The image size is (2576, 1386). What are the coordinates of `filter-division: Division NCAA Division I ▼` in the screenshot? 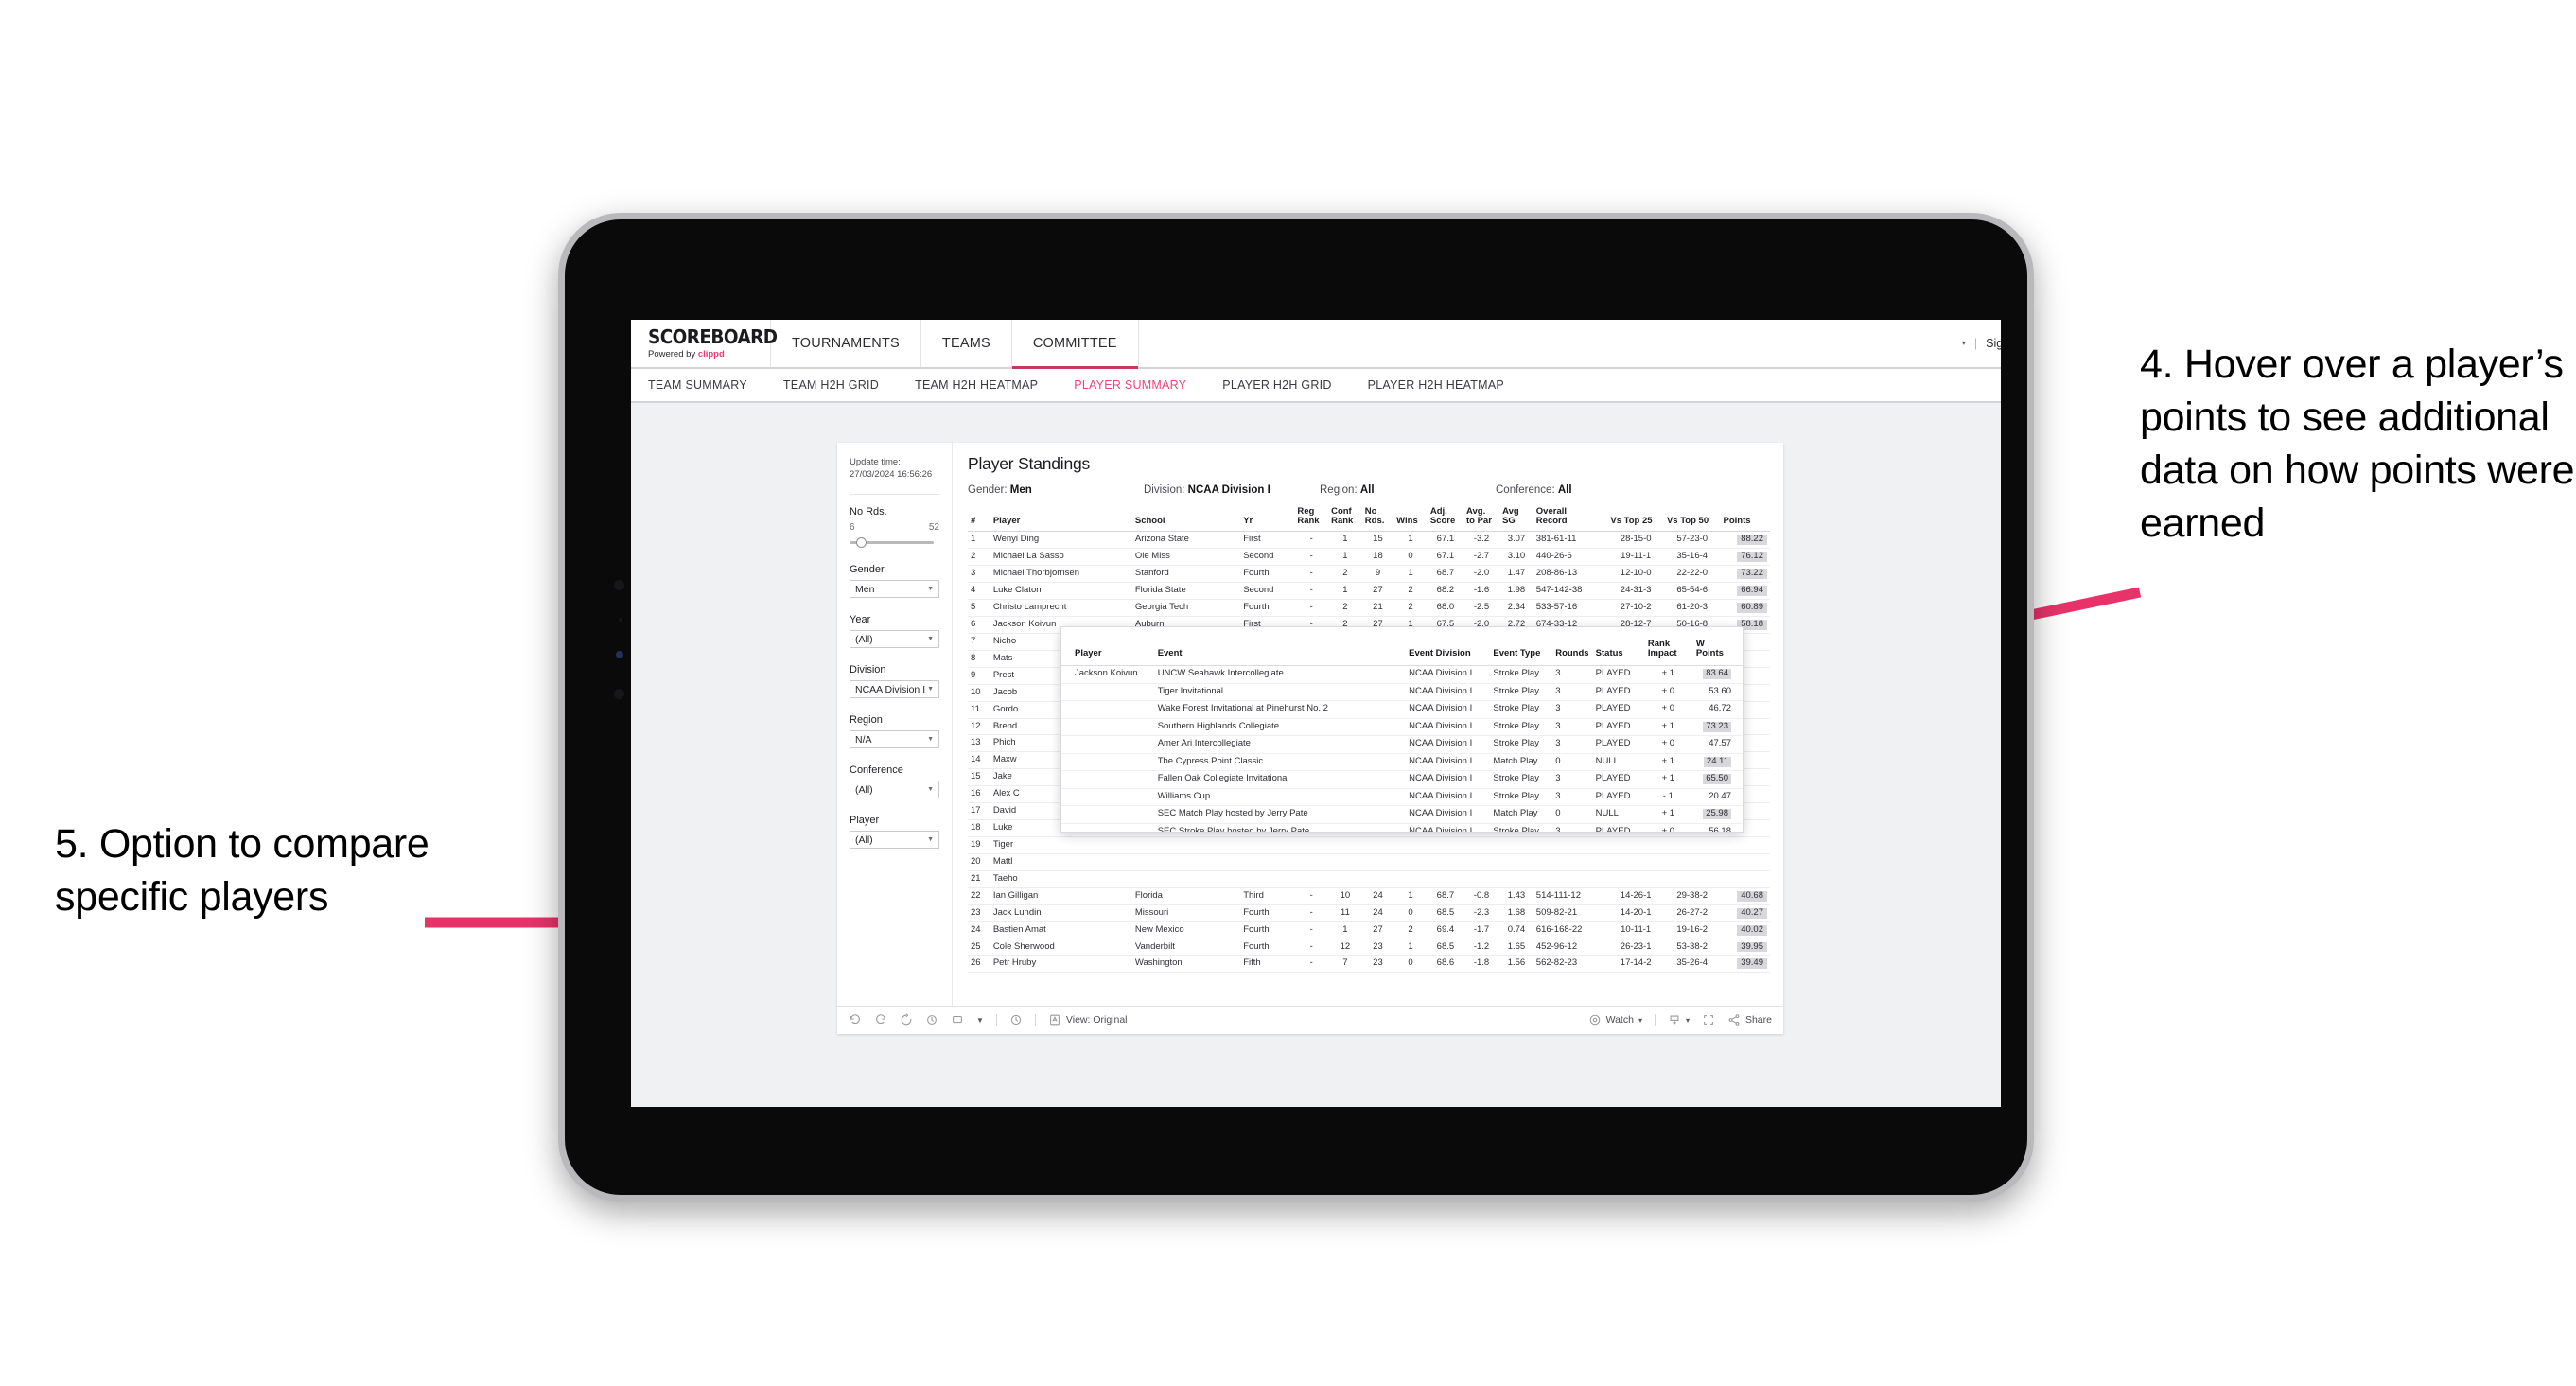 It's located at (895, 681).